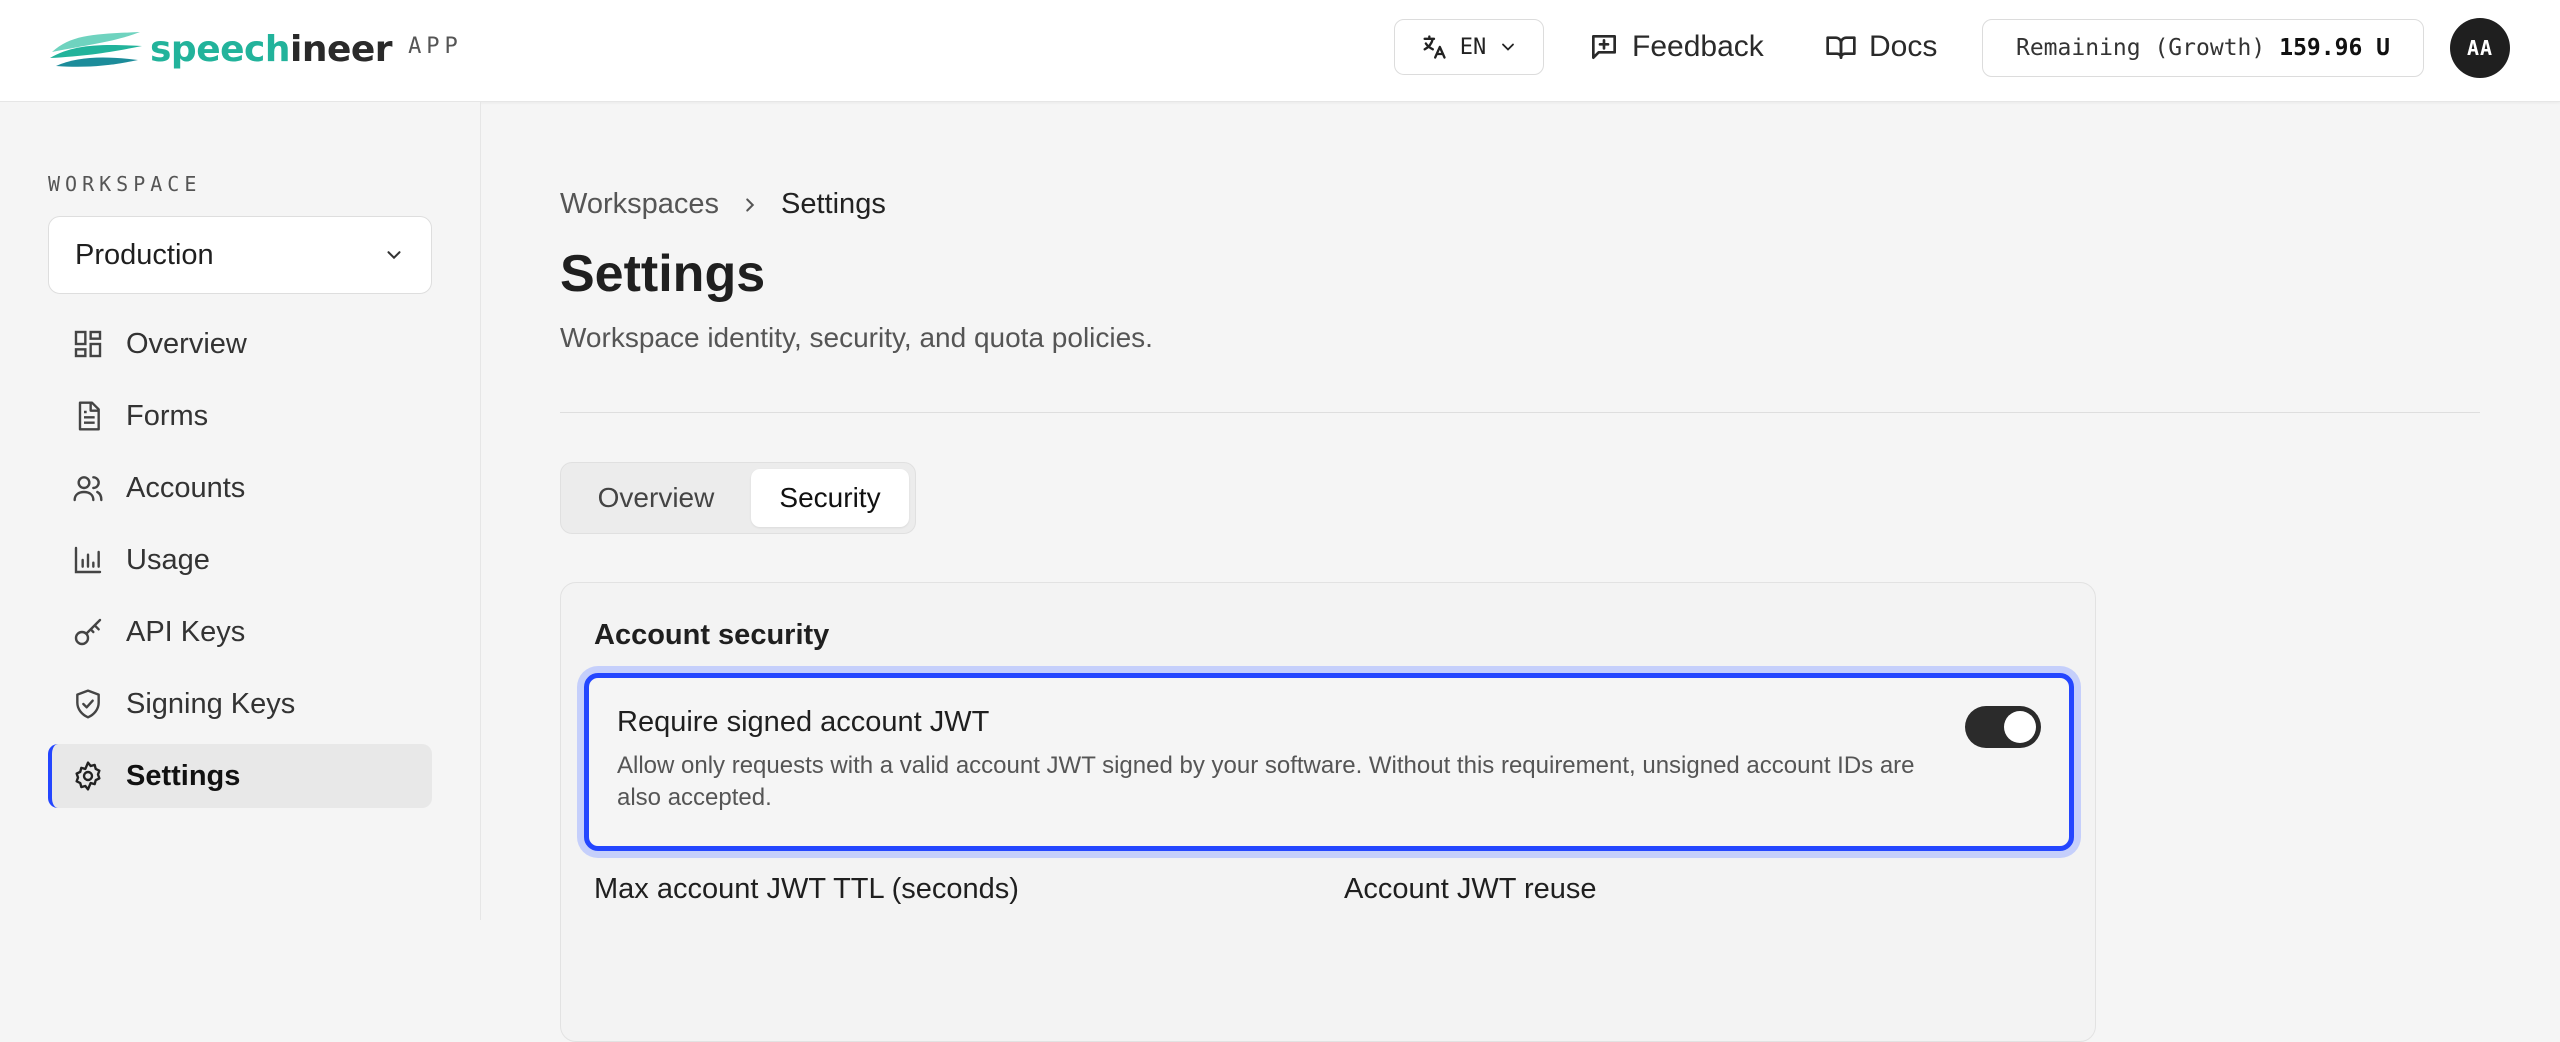  Describe the element at coordinates (711, 635) in the screenshot. I see `card-title: Account security` at that location.